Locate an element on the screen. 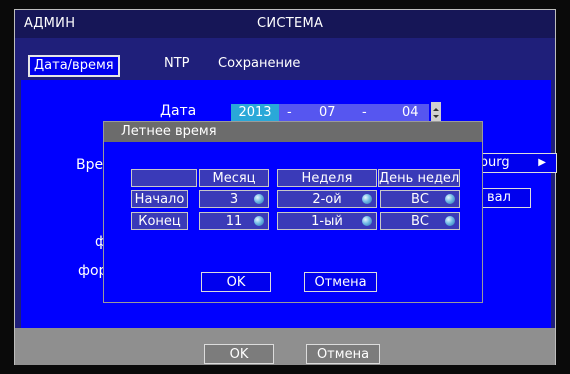  start-day-value: ВС is located at coordinates (420, 199).